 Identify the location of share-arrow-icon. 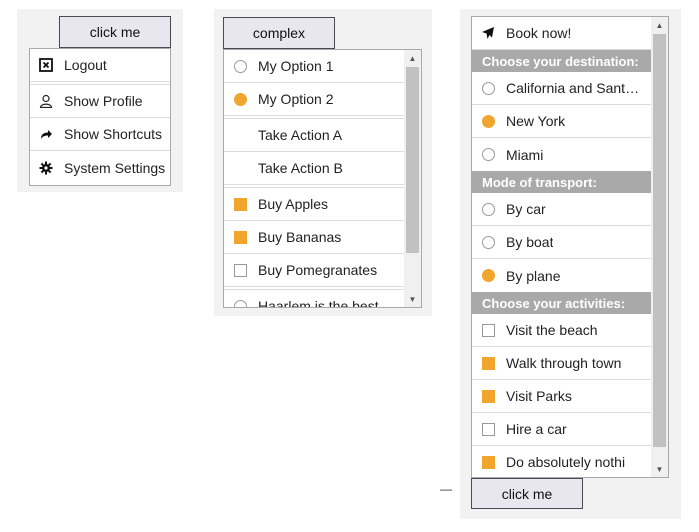
(46, 134).